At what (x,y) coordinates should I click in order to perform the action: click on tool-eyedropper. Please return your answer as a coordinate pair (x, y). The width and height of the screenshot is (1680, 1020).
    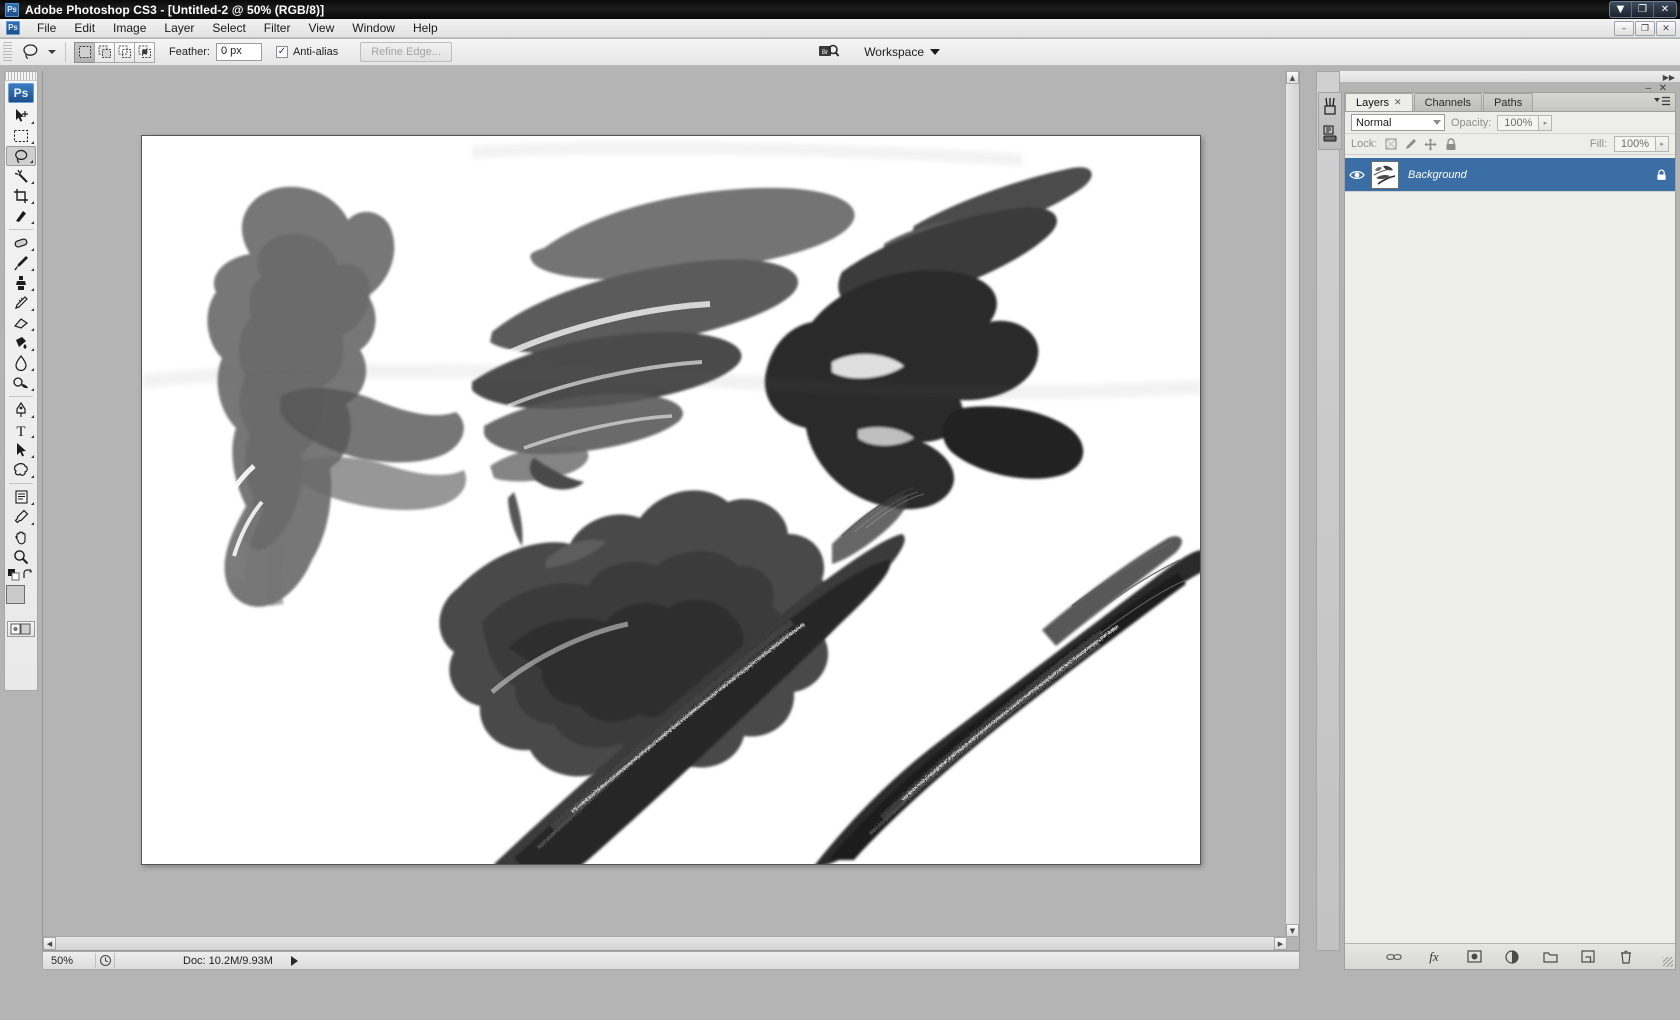
    Looking at the image, I should click on (21, 517).